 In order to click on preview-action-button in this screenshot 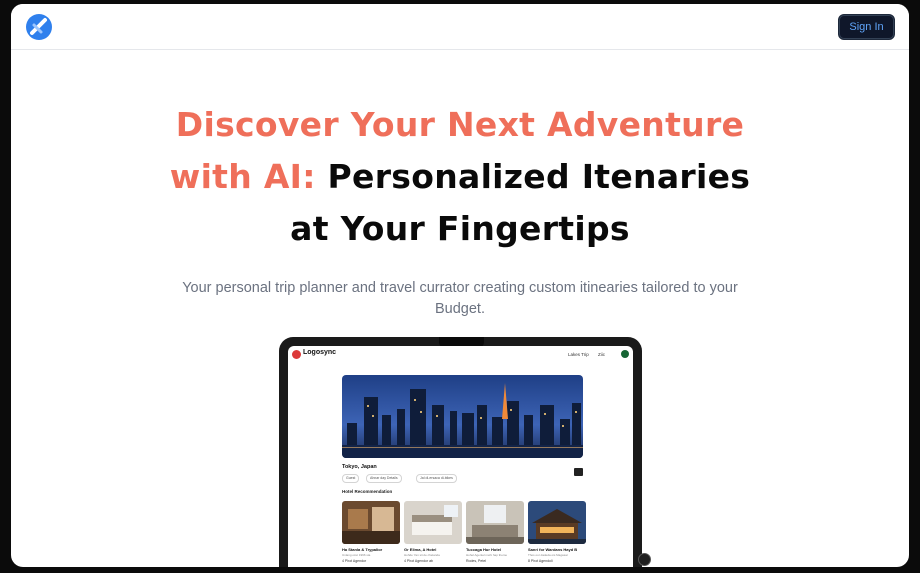, I will do `click(578, 472)`.